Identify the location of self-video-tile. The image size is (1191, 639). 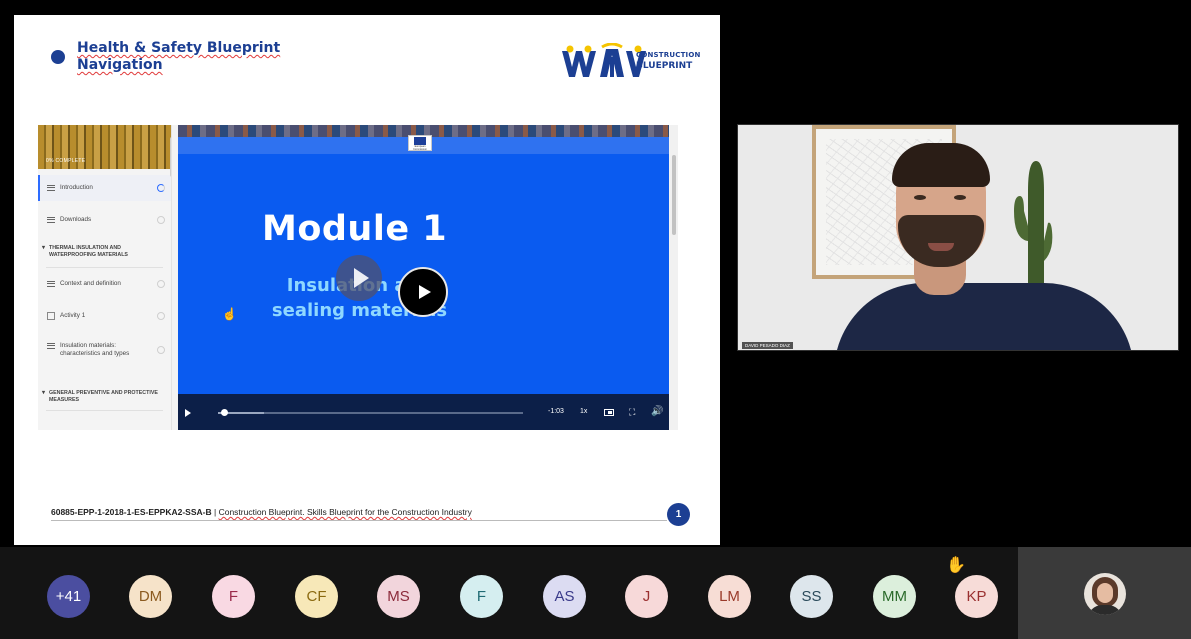
(1104, 593).